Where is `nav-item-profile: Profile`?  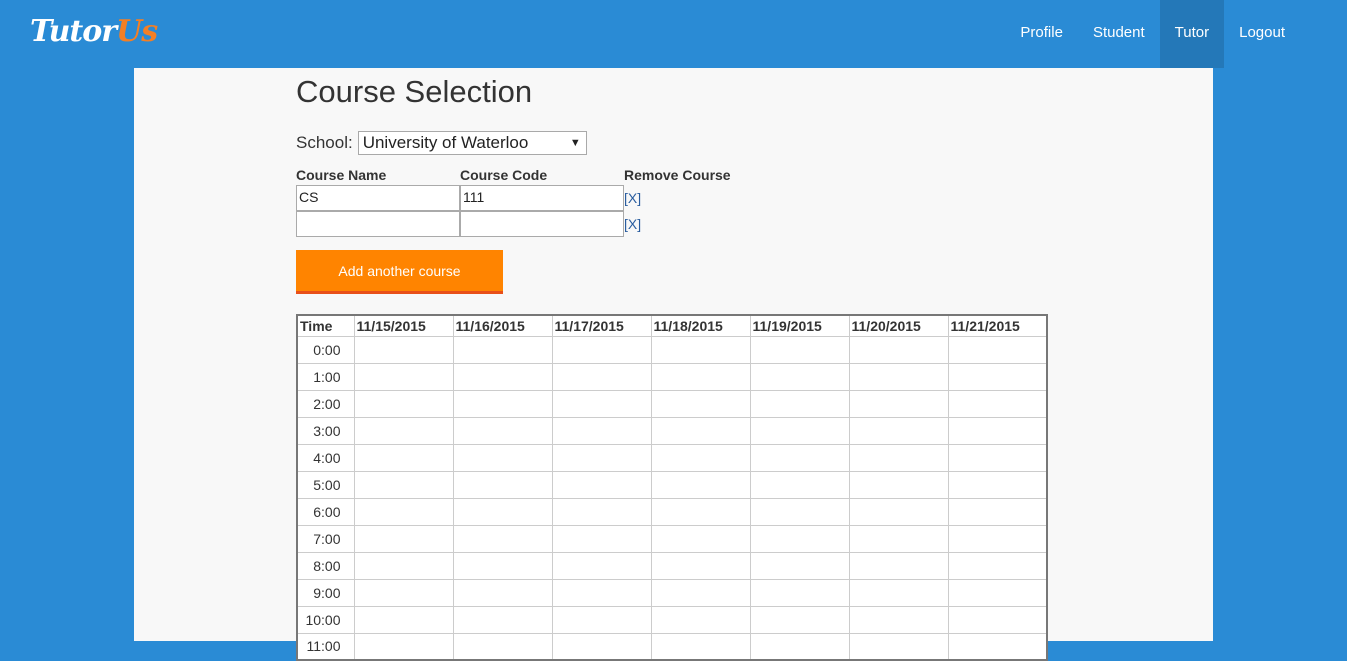
nav-item-profile: Profile is located at coordinates (1041, 34).